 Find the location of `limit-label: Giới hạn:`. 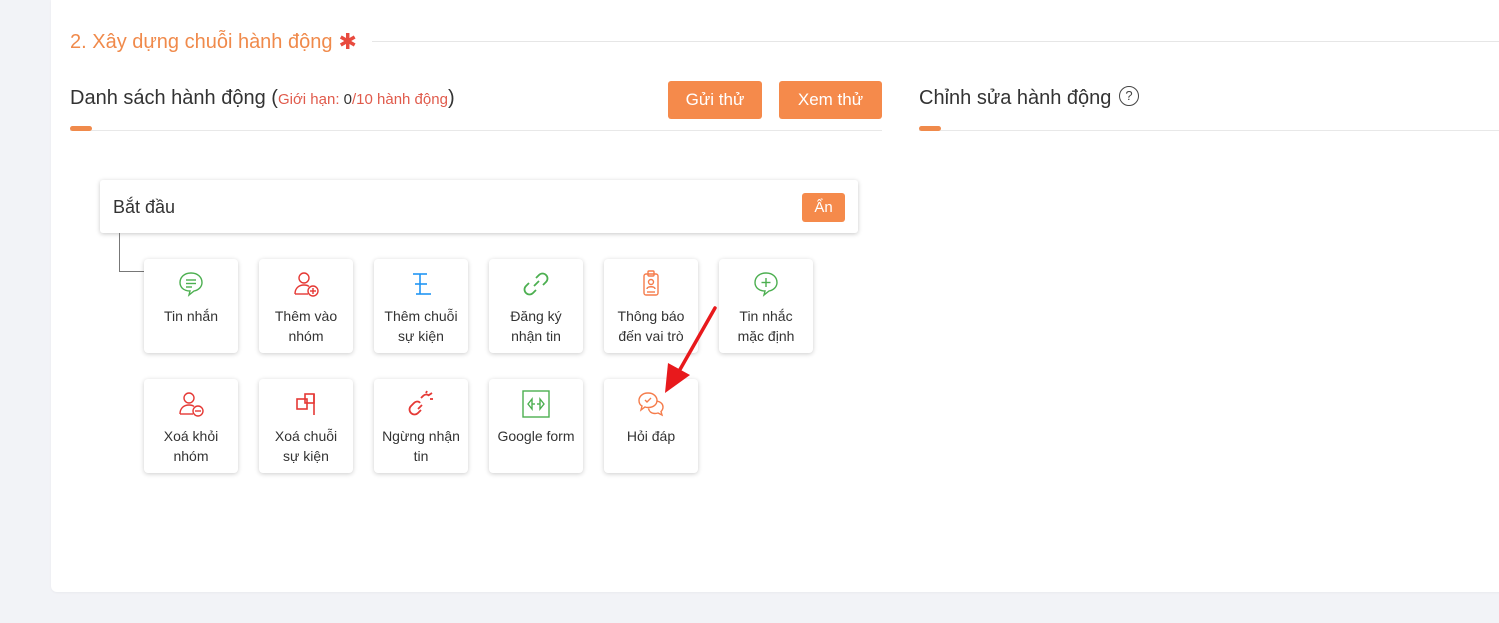

limit-label: Giới hạn: is located at coordinates (310, 99).